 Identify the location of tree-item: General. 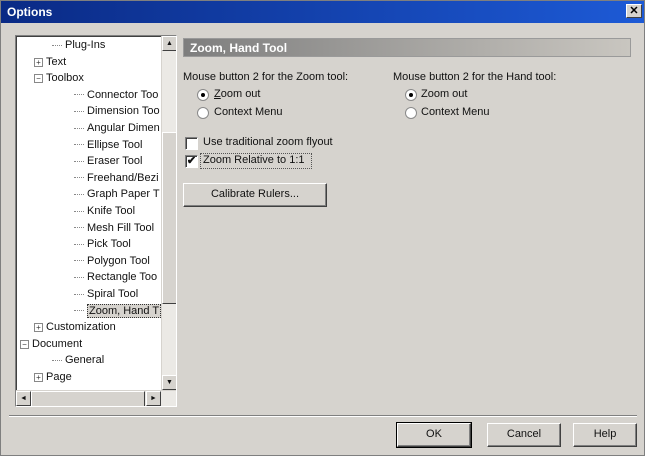
(78, 360).